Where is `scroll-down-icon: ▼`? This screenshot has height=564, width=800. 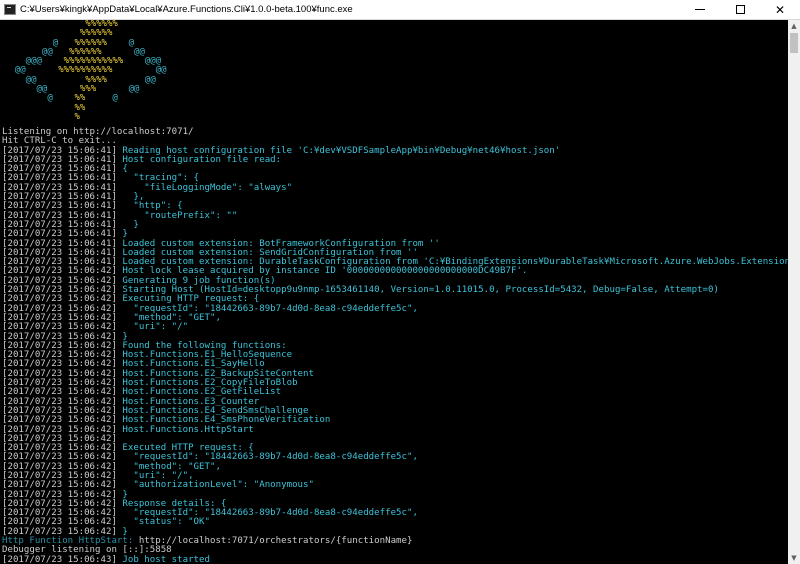
scroll-down-icon: ▼ is located at coordinates (794, 558).